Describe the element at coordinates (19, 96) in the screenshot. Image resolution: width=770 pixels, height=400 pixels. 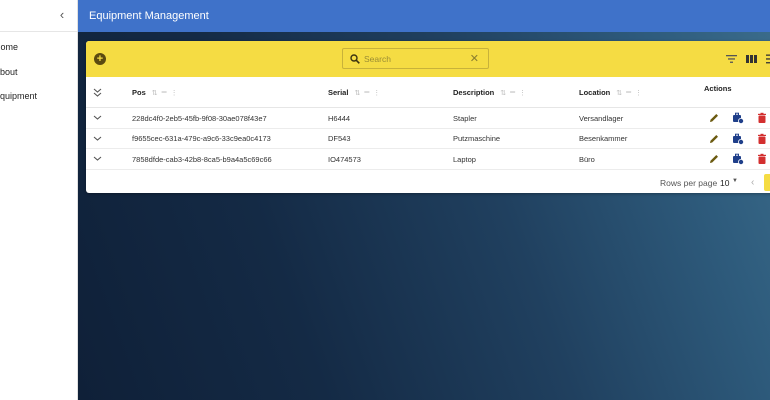
I see `sidebar-item-label: Equipment` at that location.